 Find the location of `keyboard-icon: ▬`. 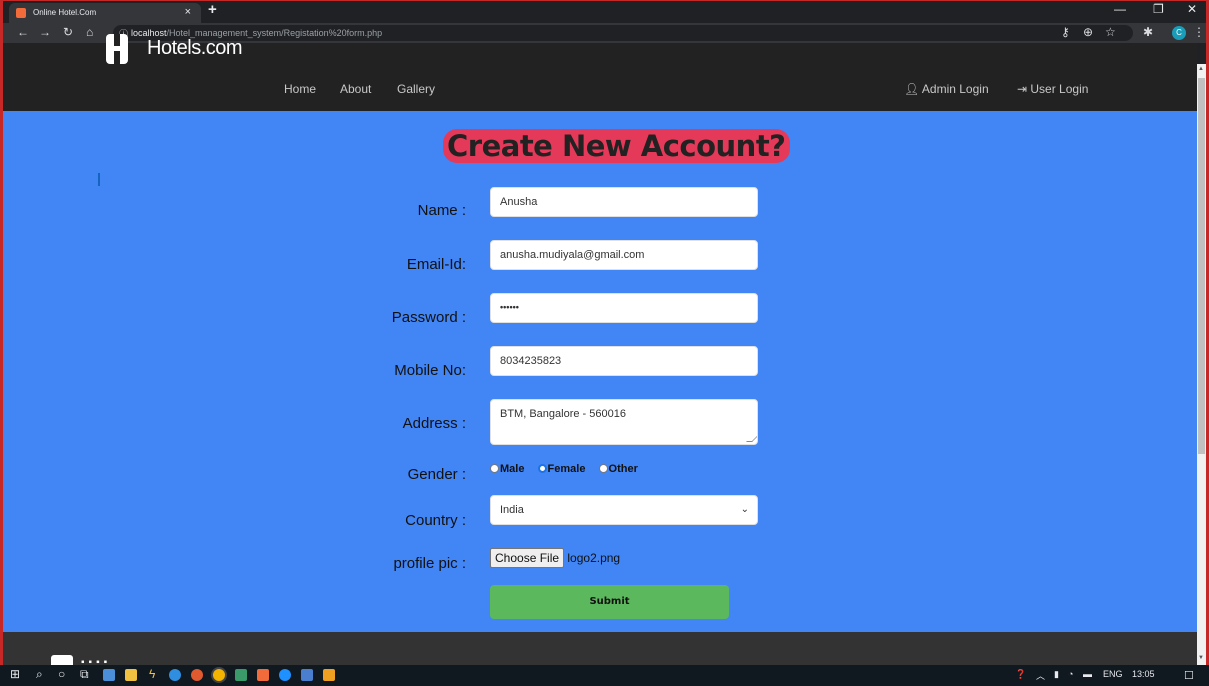

keyboard-icon: ▬ is located at coordinates (1087, 674).